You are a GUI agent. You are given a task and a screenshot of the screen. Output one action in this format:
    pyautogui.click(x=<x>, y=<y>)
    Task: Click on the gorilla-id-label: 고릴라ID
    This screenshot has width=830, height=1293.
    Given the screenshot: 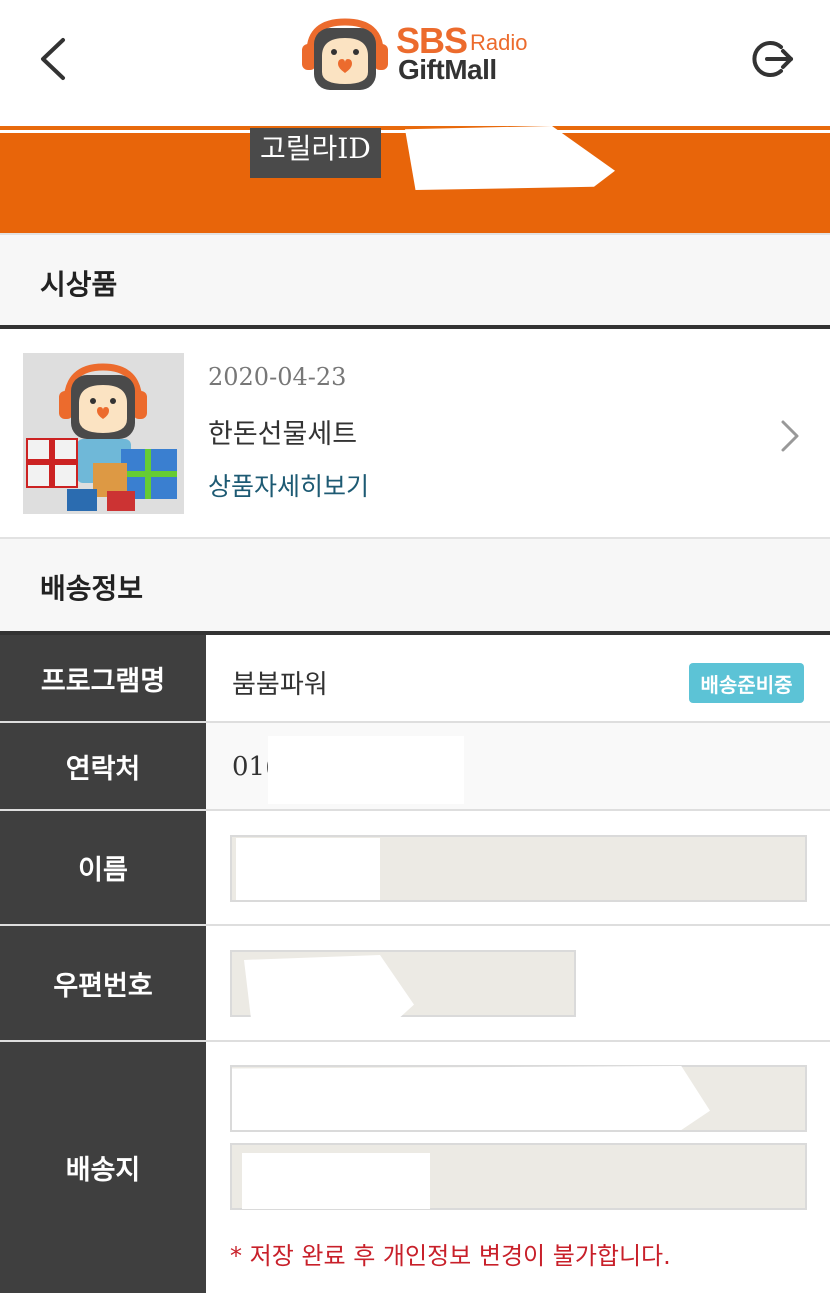 What is the action you would take?
    pyautogui.click(x=315, y=153)
    